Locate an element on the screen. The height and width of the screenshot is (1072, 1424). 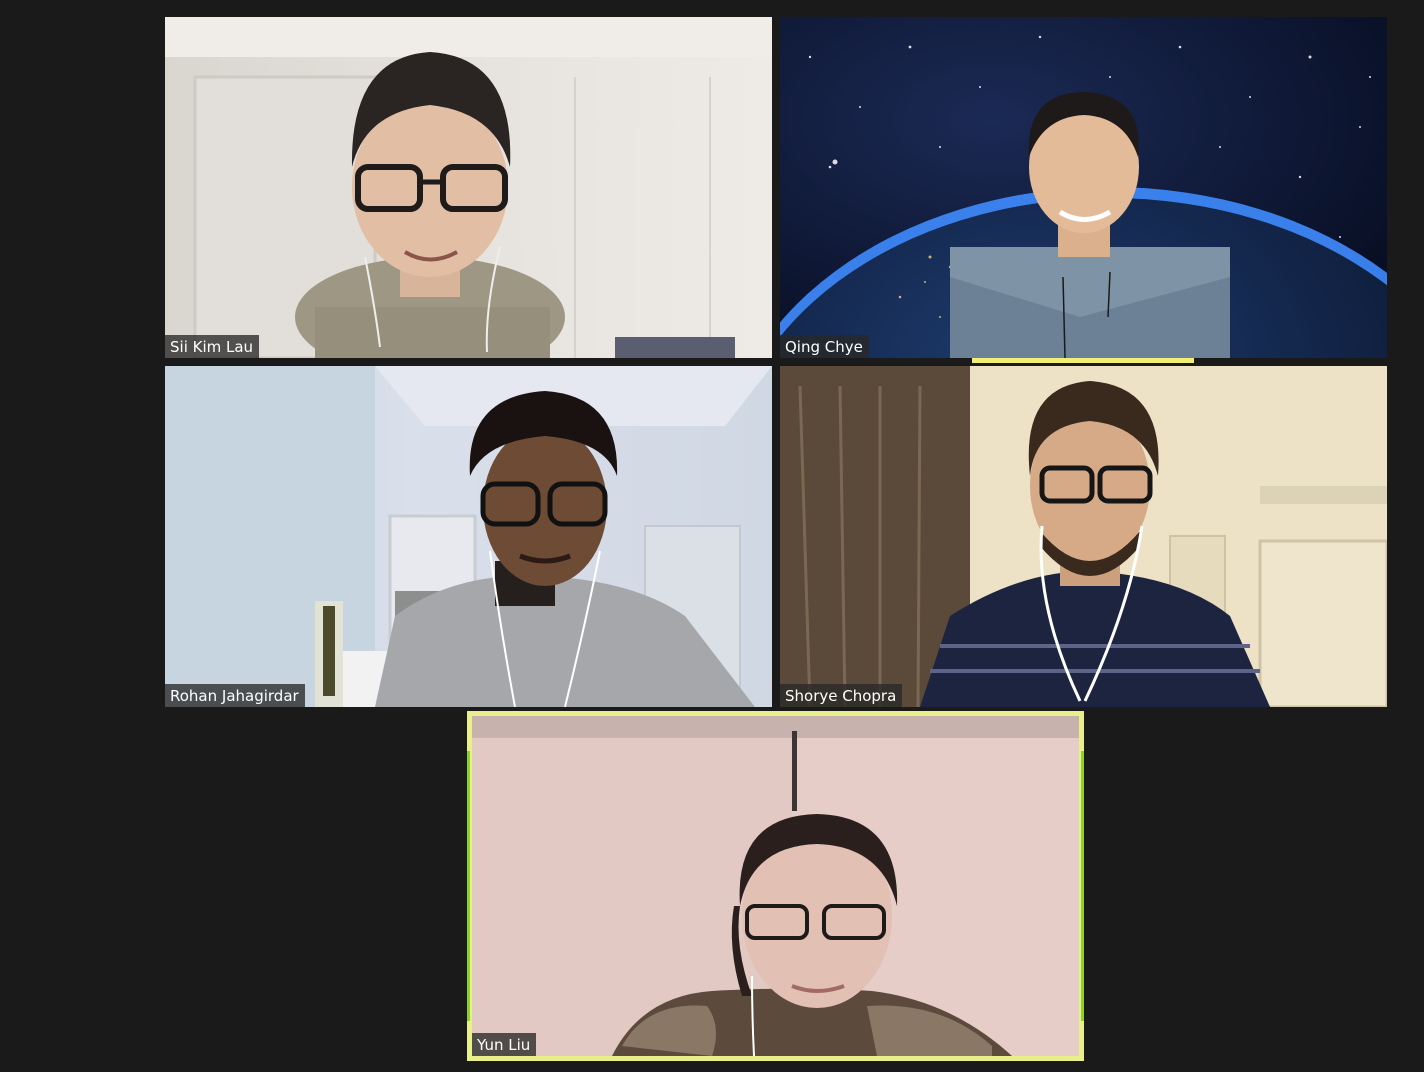
video-tile-shorye-chopra: Shorye Chopra is located at coordinates (1083, 536).